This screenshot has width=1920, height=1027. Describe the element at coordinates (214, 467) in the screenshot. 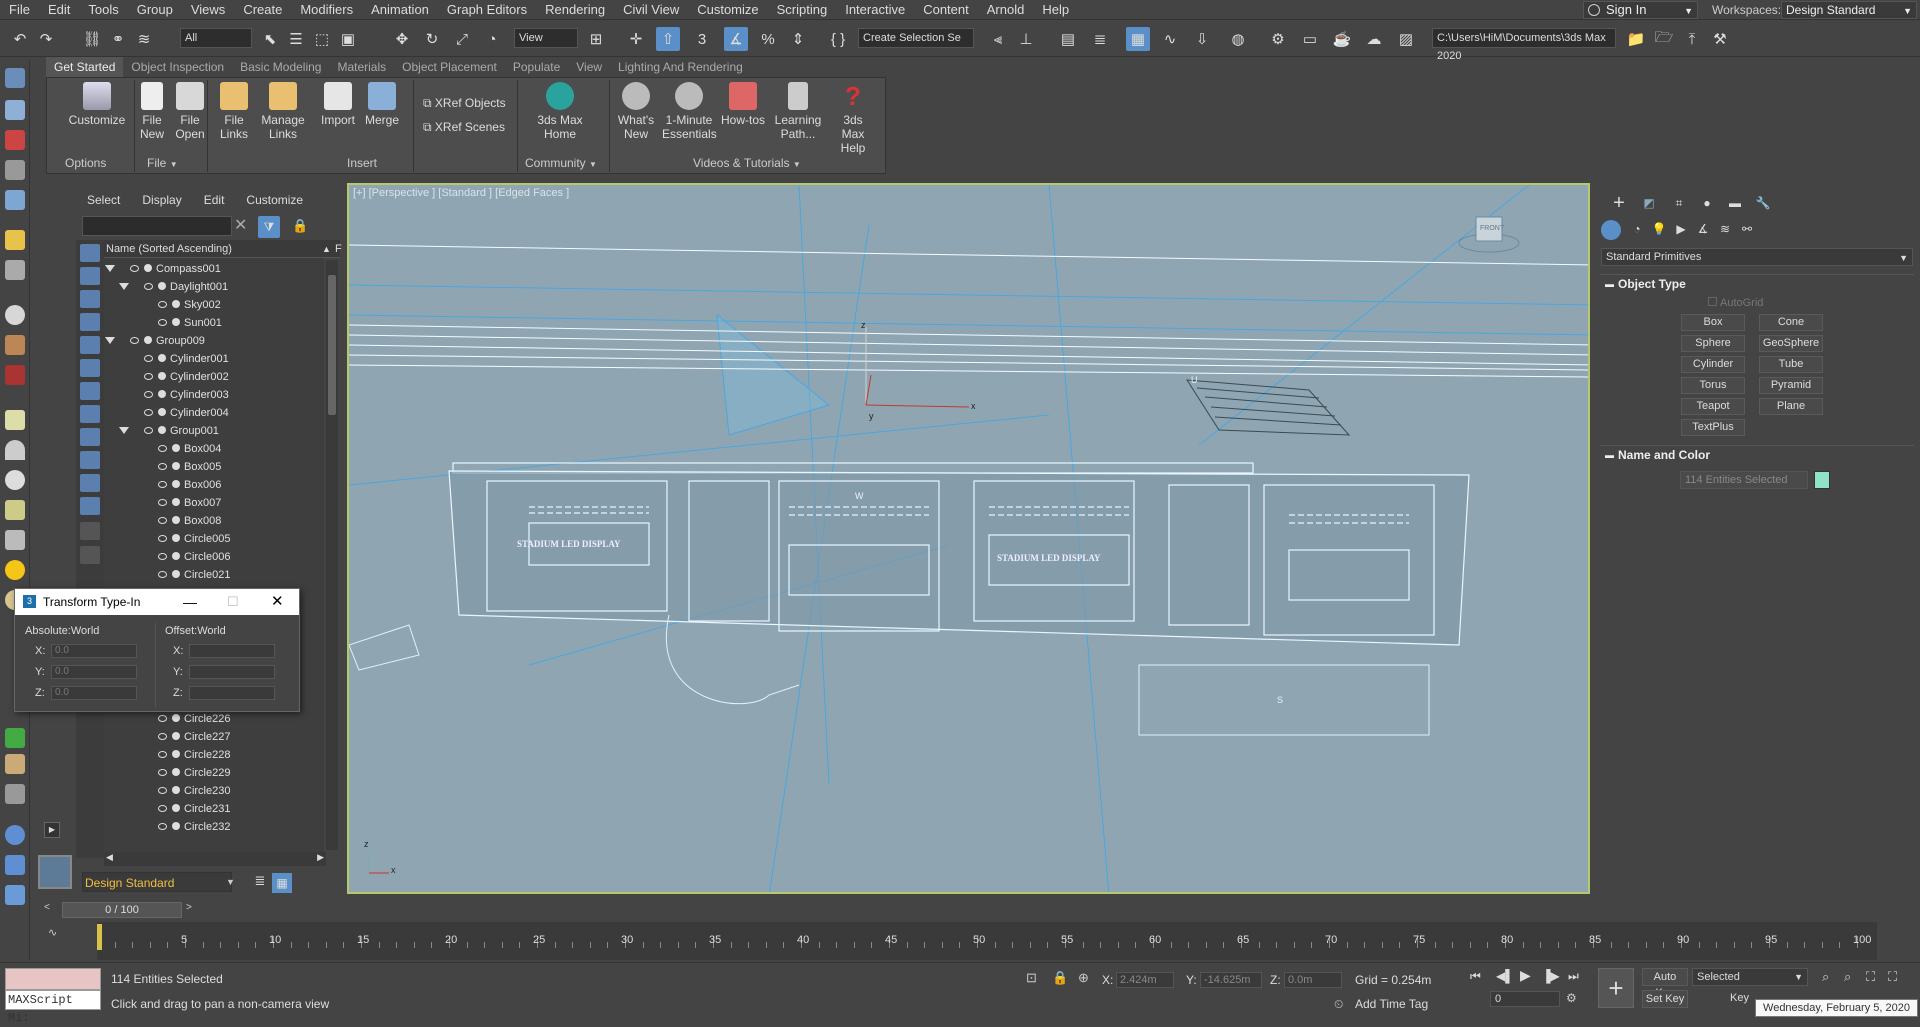

I see `tree-row: Box005` at that location.